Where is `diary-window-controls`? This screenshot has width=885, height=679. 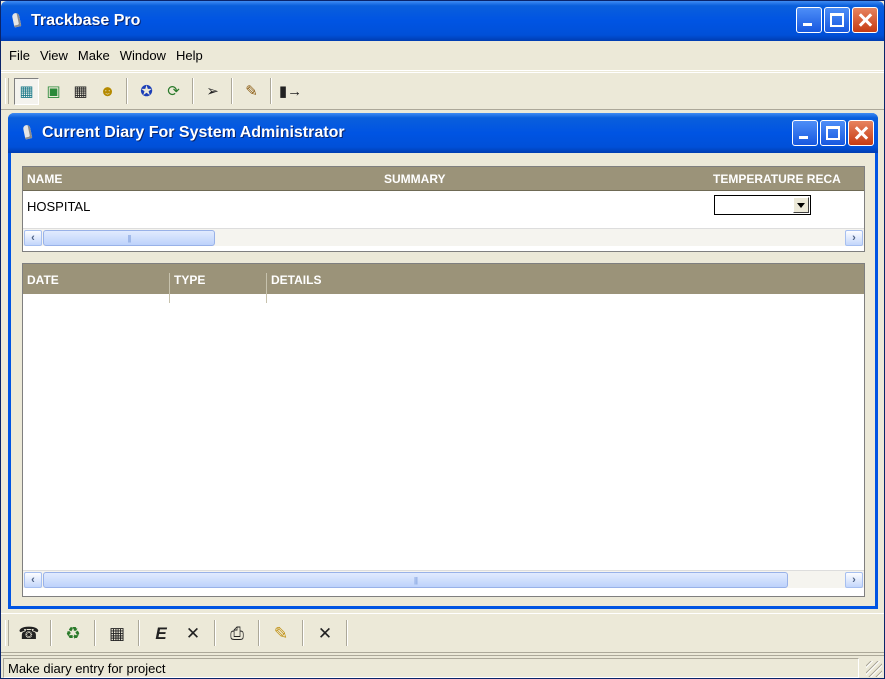
diary-window-controls is located at coordinates (833, 133).